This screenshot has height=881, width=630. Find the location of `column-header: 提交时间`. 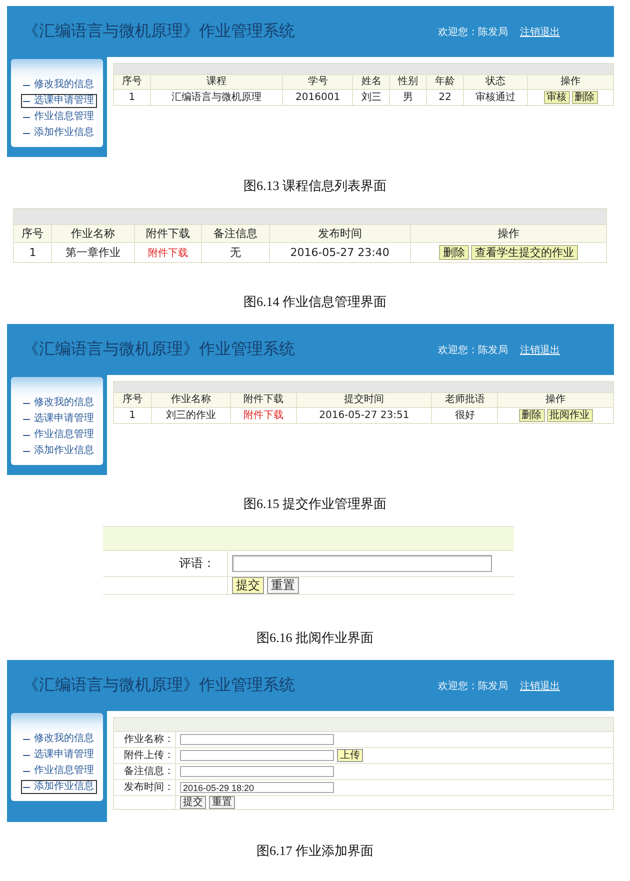

column-header: 提交时间 is located at coordinates (364, 400).